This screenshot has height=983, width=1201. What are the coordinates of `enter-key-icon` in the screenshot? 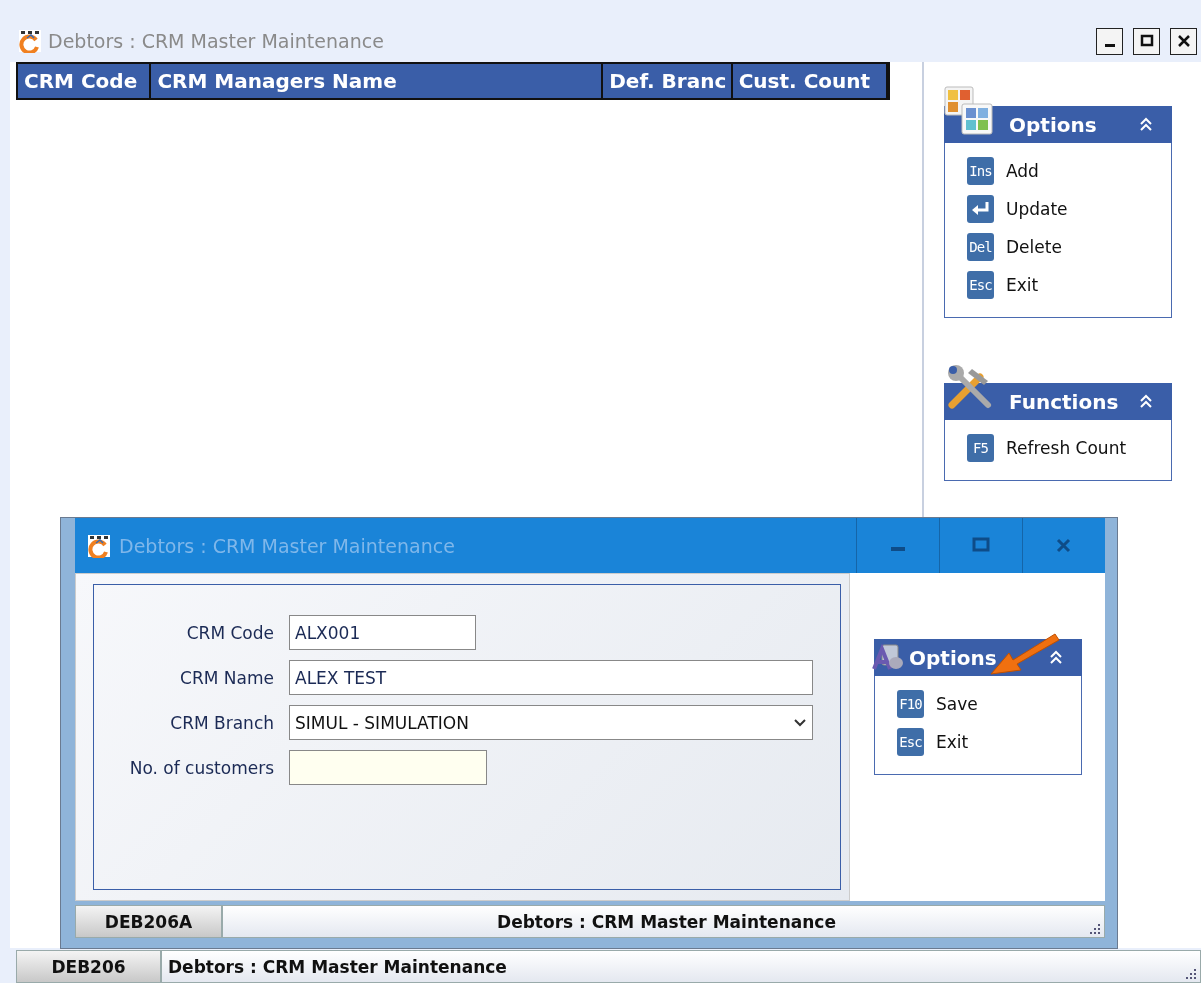 It's located at (980, 209).